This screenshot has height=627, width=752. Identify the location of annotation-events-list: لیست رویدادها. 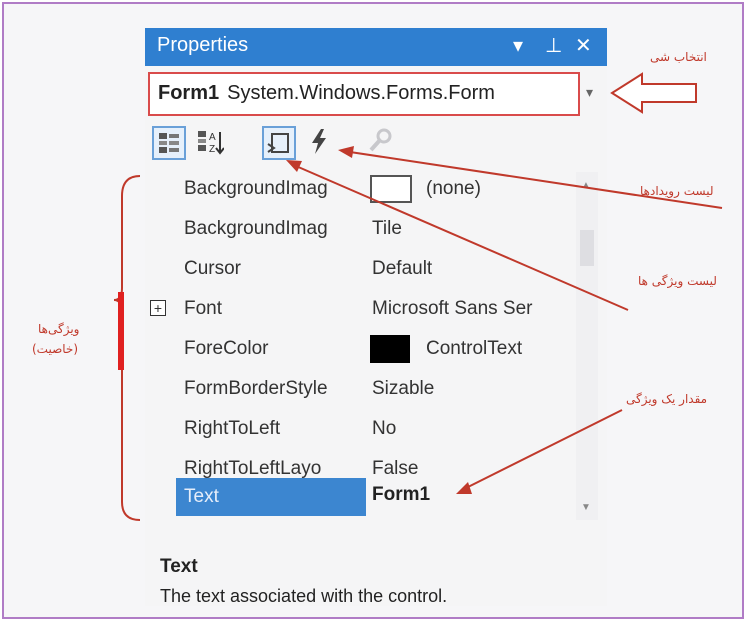
(677, 191).